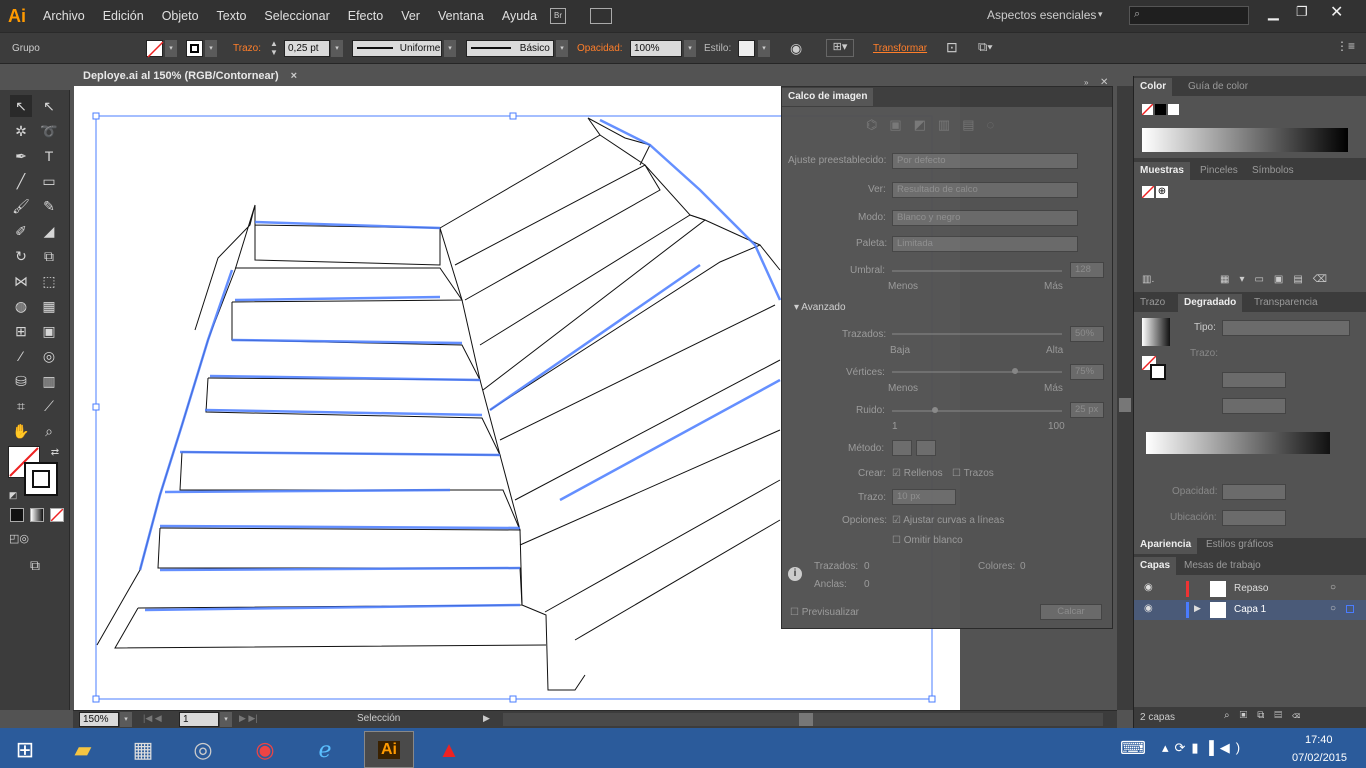 This screenshot has width=1366, height=768. I want to click on menu-edit: Edición, so click(123, 16).